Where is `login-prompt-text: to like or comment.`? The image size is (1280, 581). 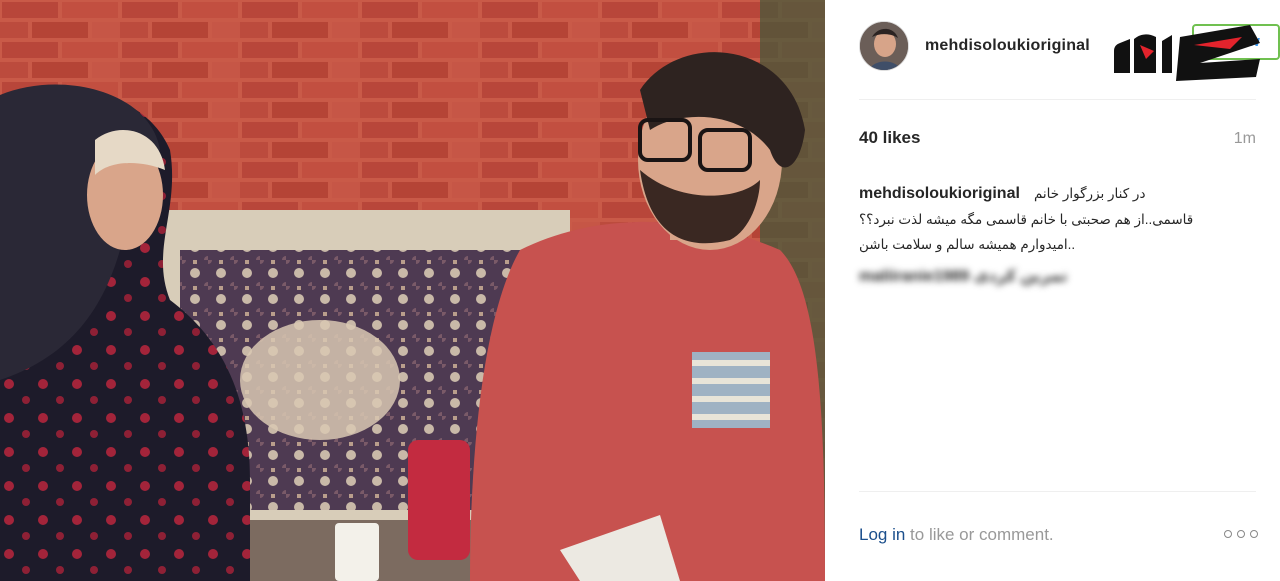
login-prompt-text: to like or comment. is located at coordinates (979, 534).